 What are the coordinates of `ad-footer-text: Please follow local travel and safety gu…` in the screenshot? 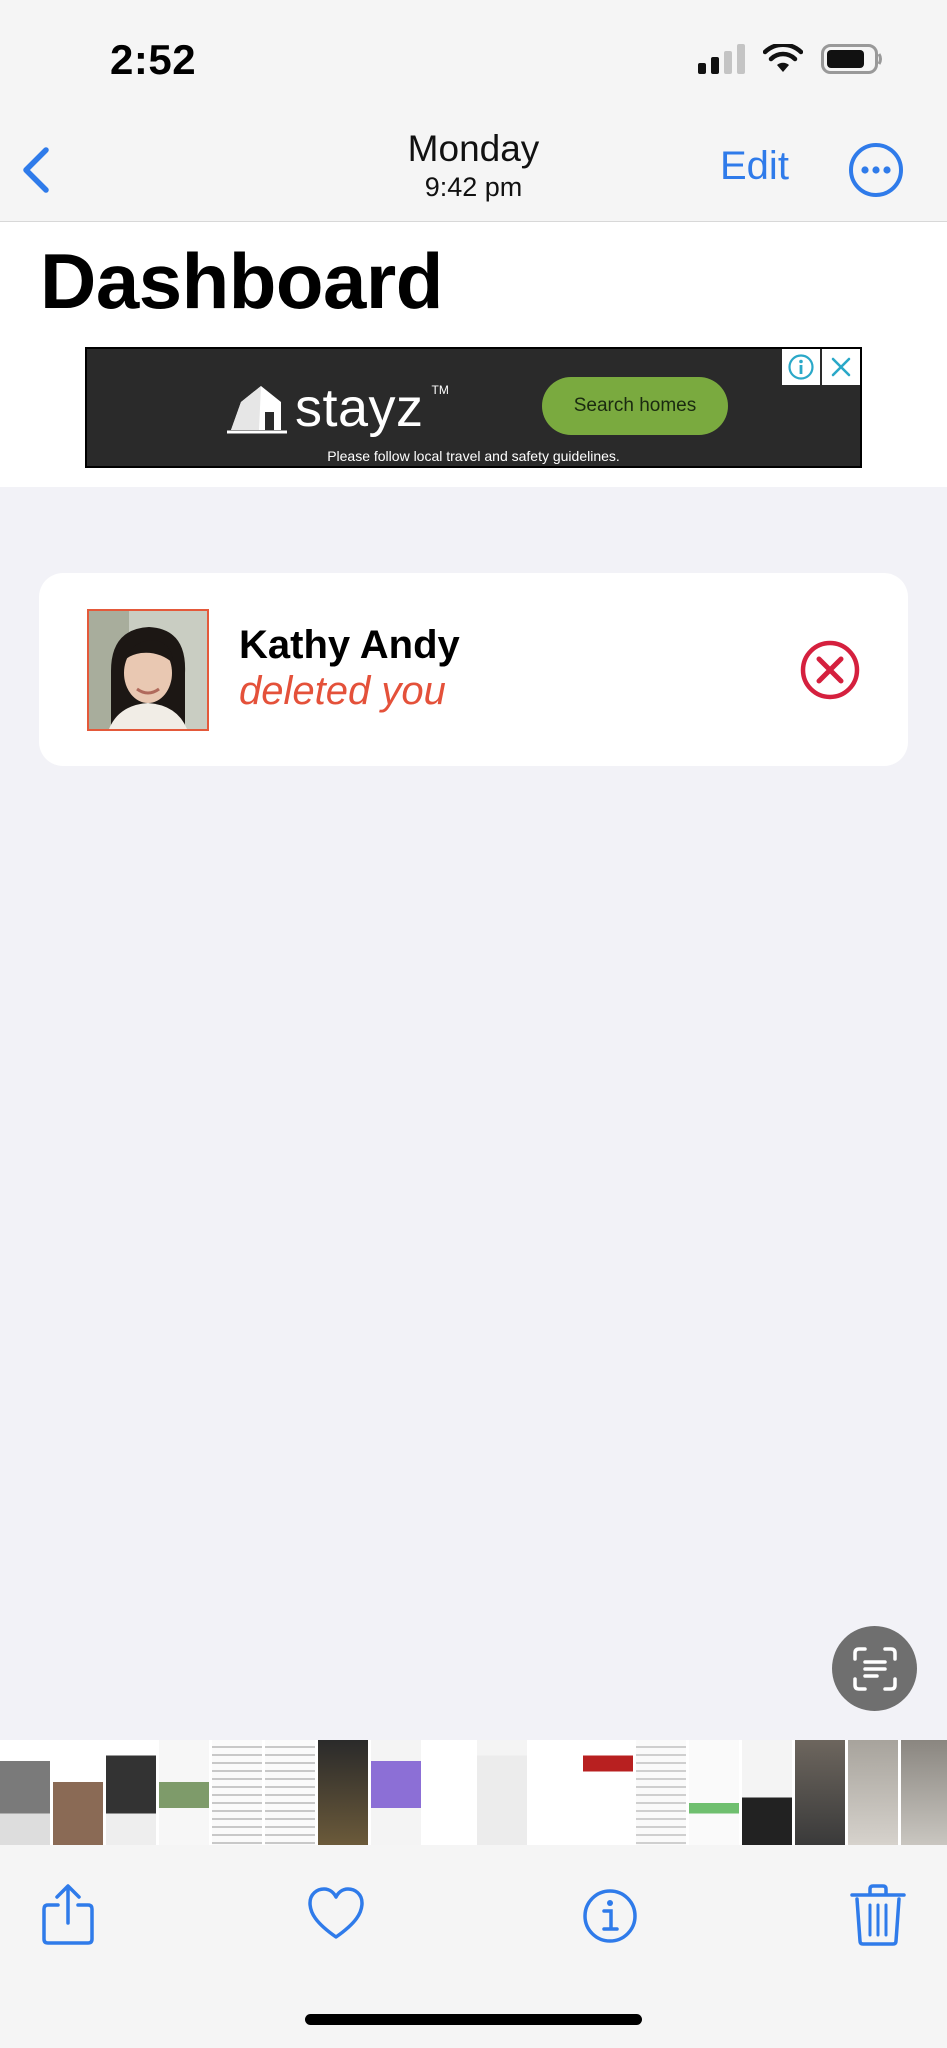 It's located at (473, 456).